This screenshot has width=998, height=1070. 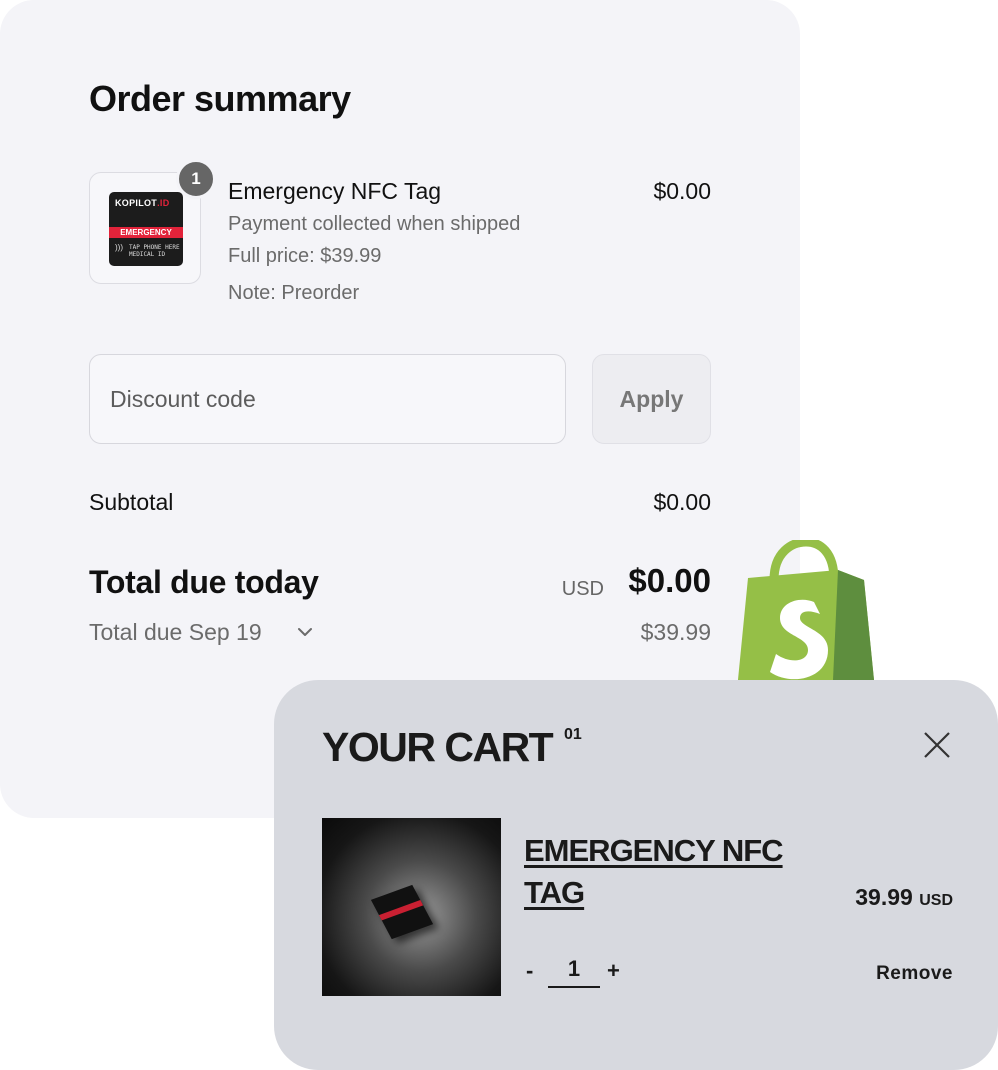 I want to click on chevron-down-icon, so click(x=305, y=632).